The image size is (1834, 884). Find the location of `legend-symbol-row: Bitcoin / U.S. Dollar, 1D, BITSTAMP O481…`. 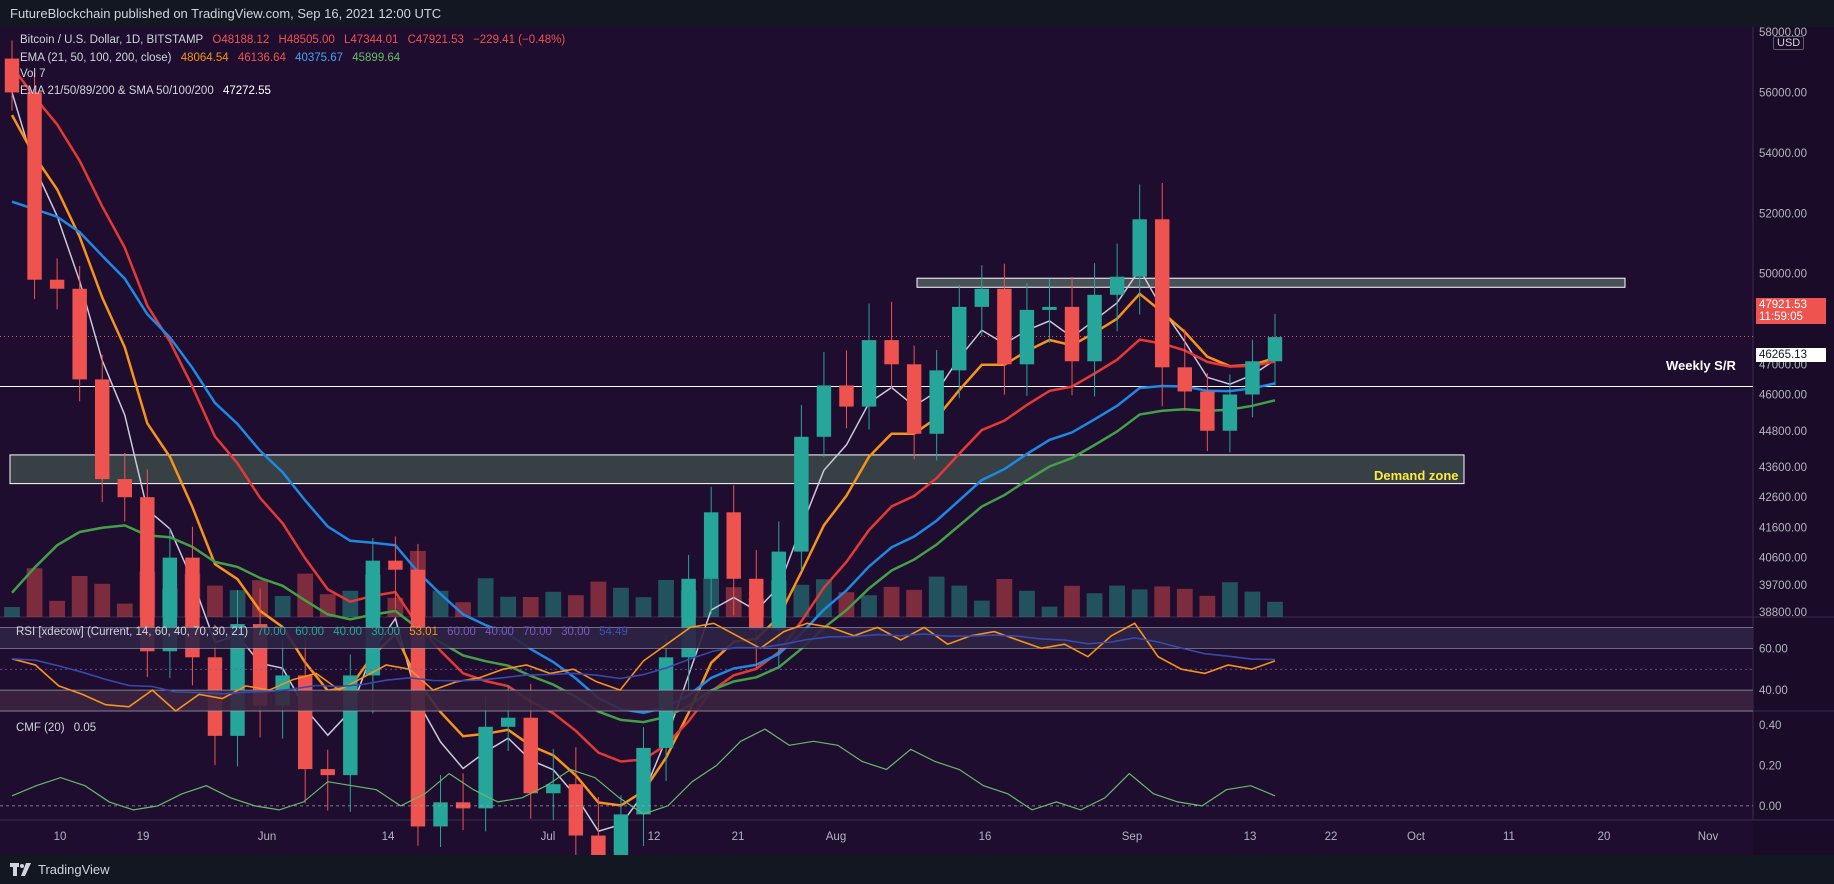

legend-symbol-row: Bitcoin / U.S. Dollar, 1D, BITSTAMP O481… is located at coordinates (295, 40).